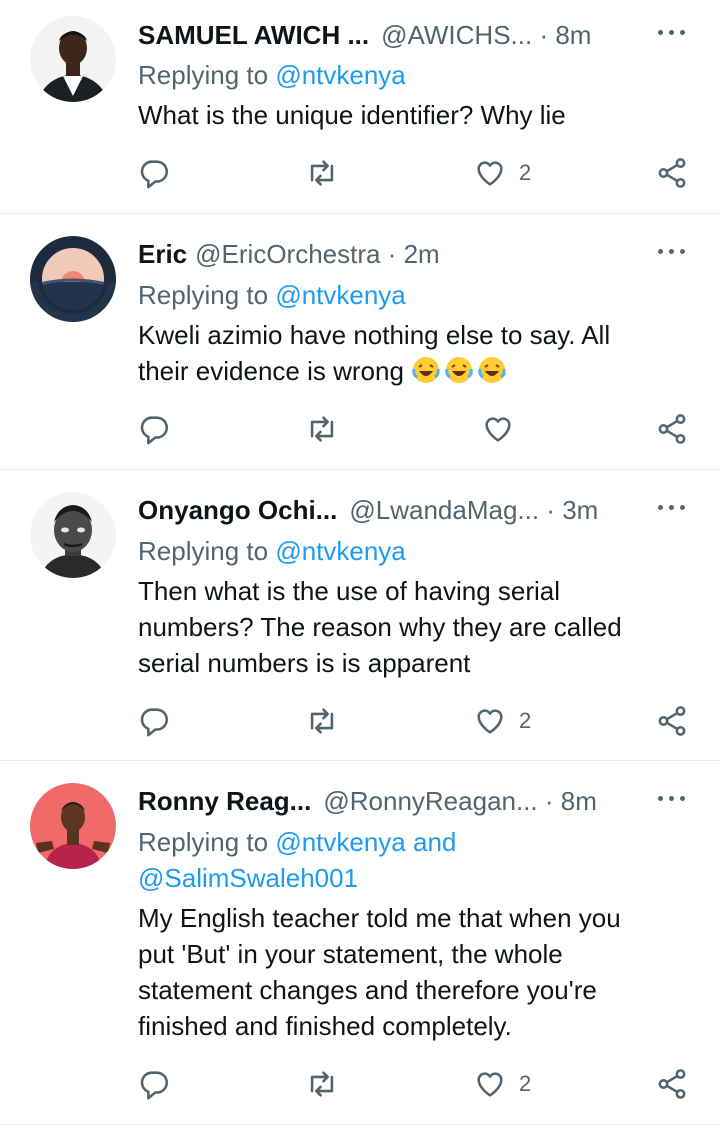 Image resolution: width=720 pixels, height=1130 pixels. What do you see at coordinates (380, 627) in the screenshot?
I see `tweet-text: numbers? The reason why they are called` at bounding box center [380, 627].